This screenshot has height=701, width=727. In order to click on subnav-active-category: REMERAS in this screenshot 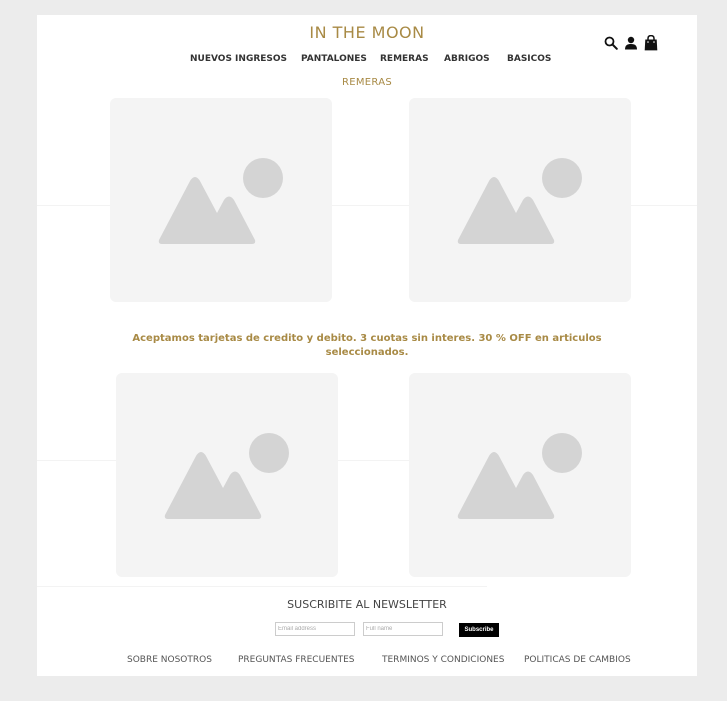, I will do `click(367, 82)`.